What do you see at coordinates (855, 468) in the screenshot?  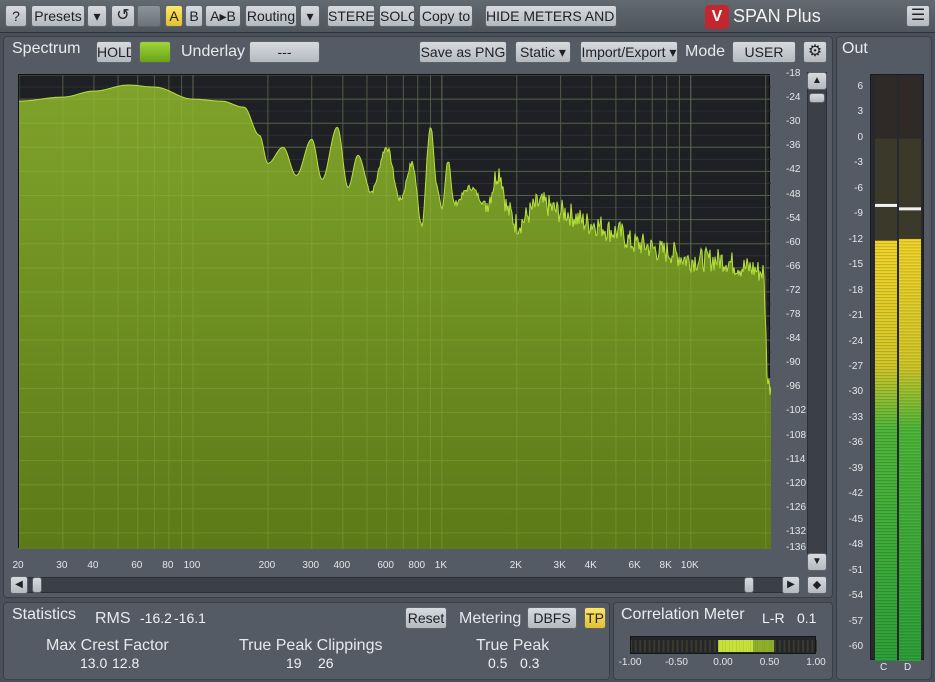 I see `meter-tick-label: -39` at bounding box center [855, 468].